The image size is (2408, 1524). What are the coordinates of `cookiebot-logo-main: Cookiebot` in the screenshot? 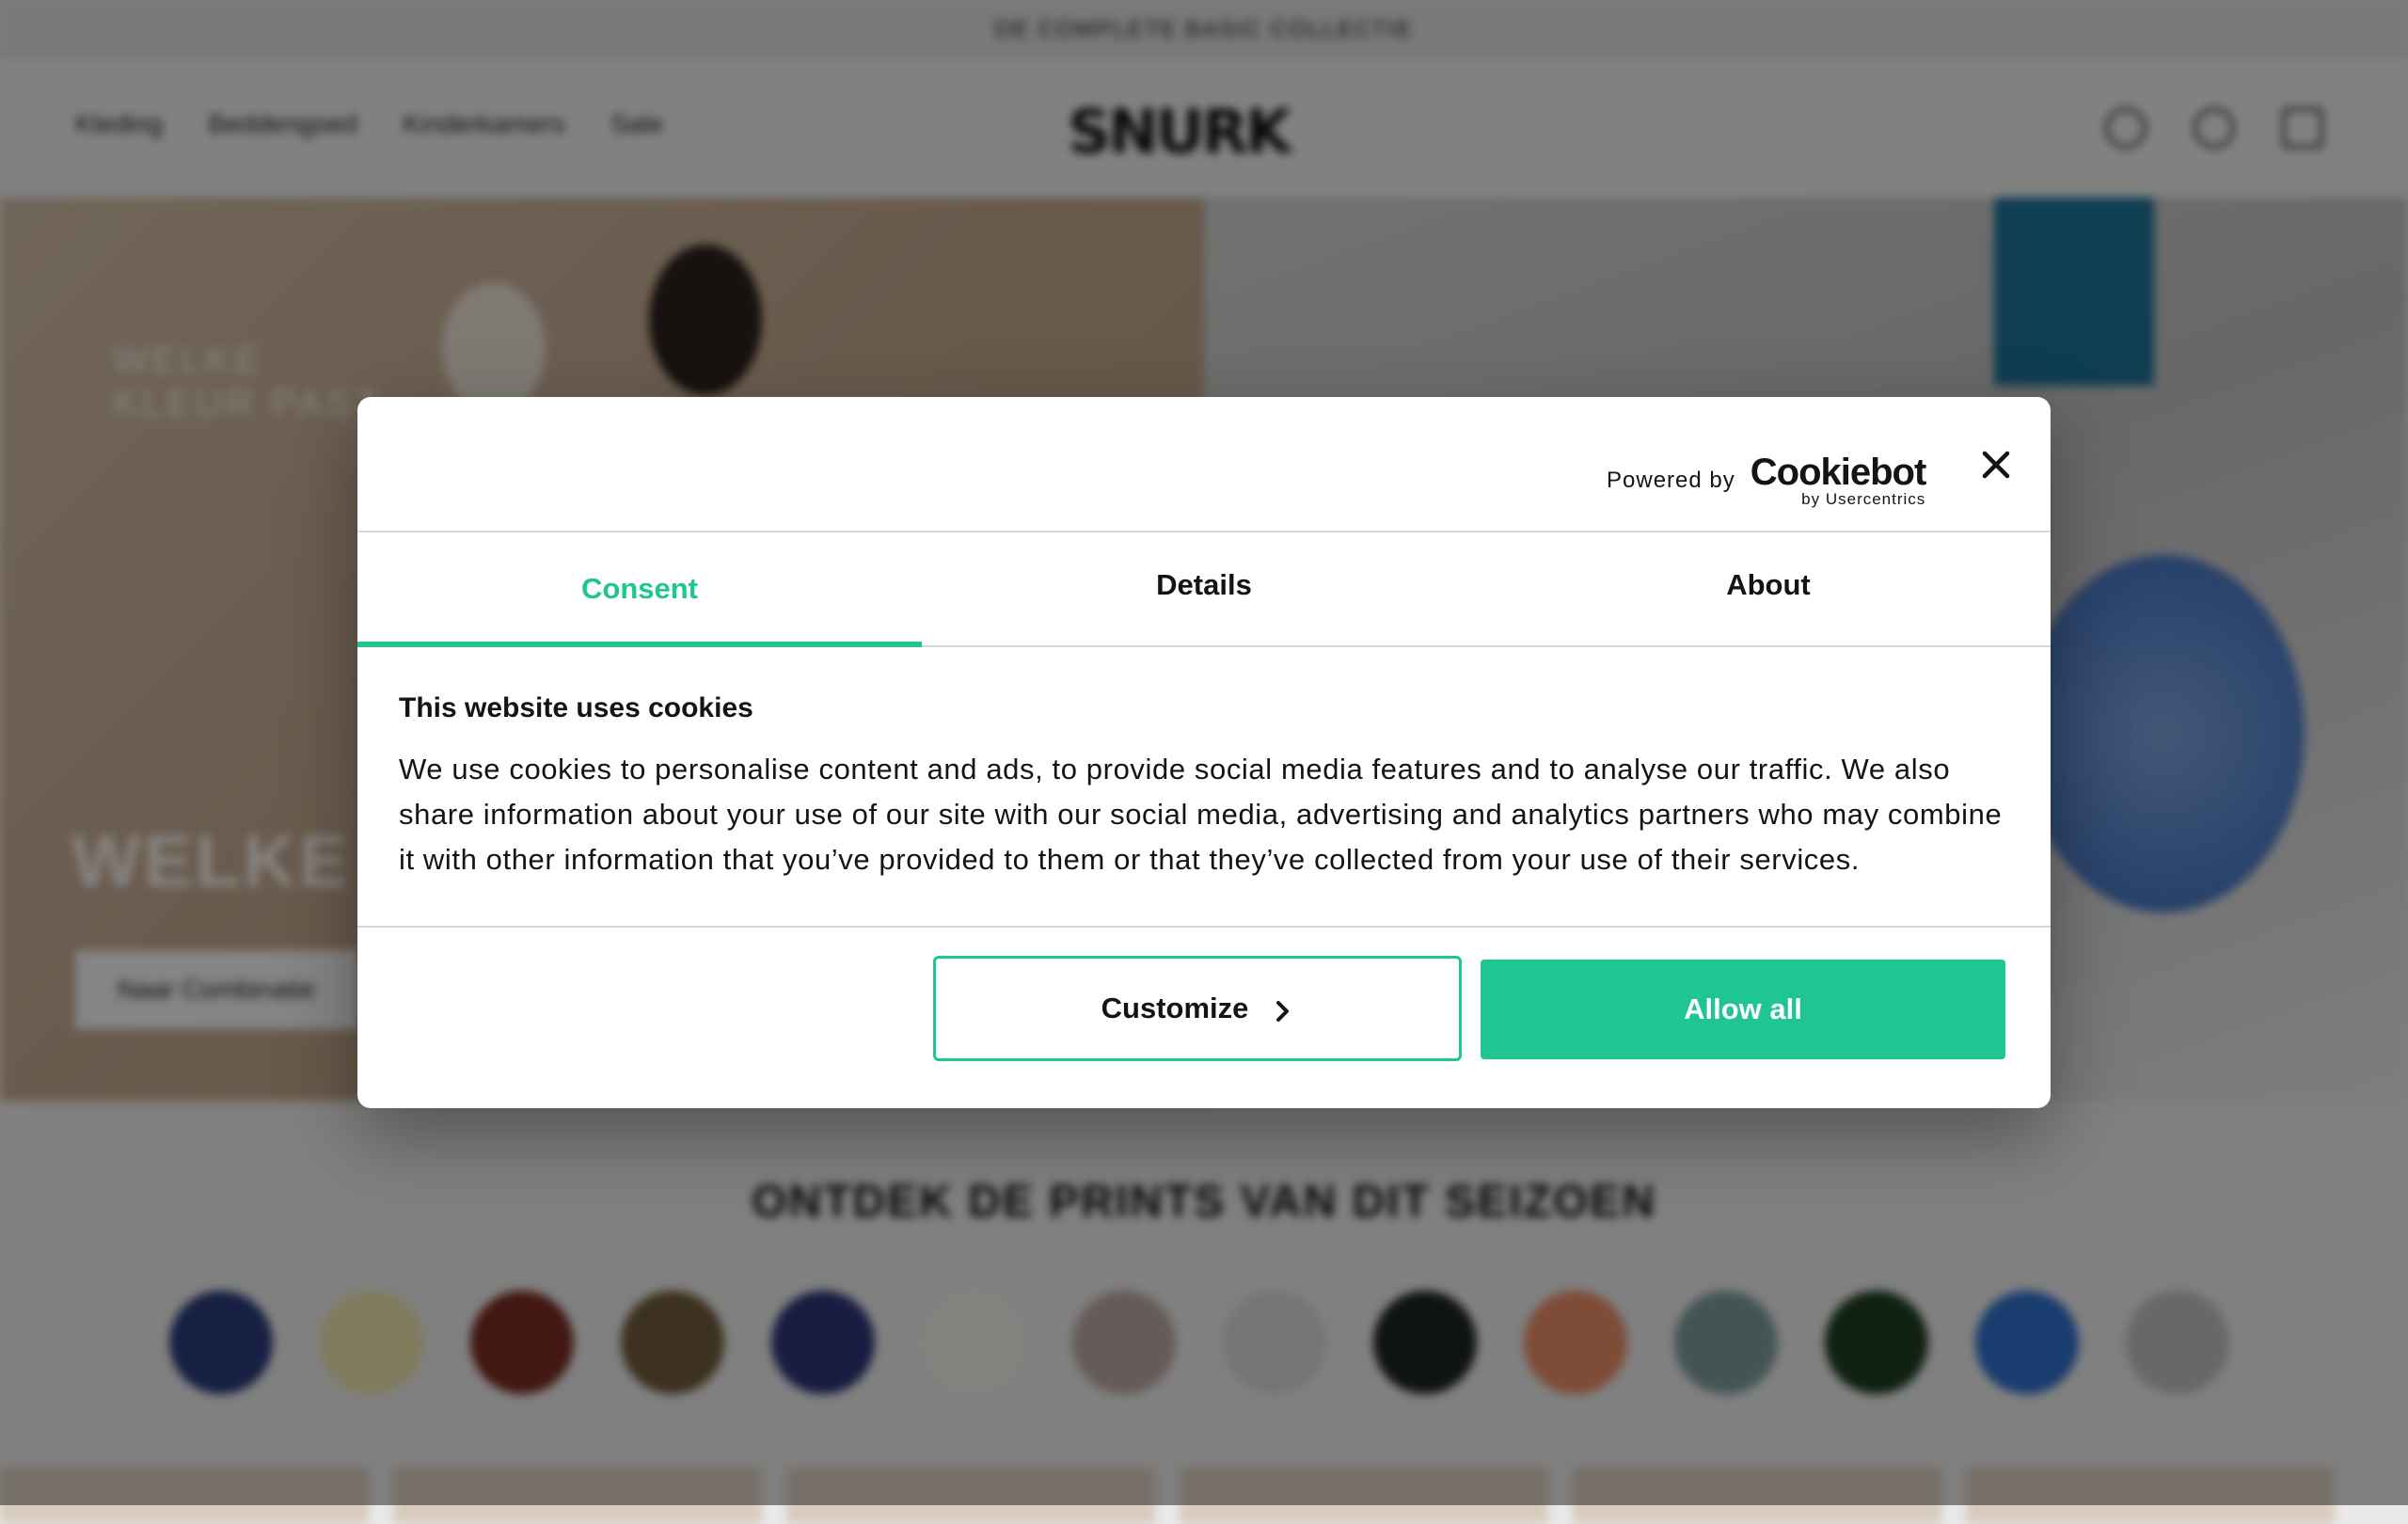 It's located at (1839, 473).